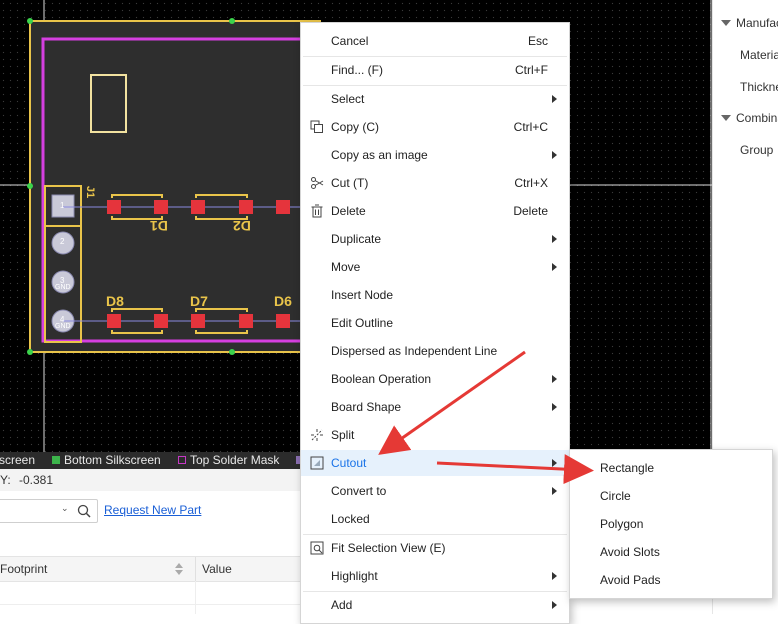  What do you see at coordinates (757, 118) in the screenshot?
I see `section-label: Combina` at bounding box center [757, 118].